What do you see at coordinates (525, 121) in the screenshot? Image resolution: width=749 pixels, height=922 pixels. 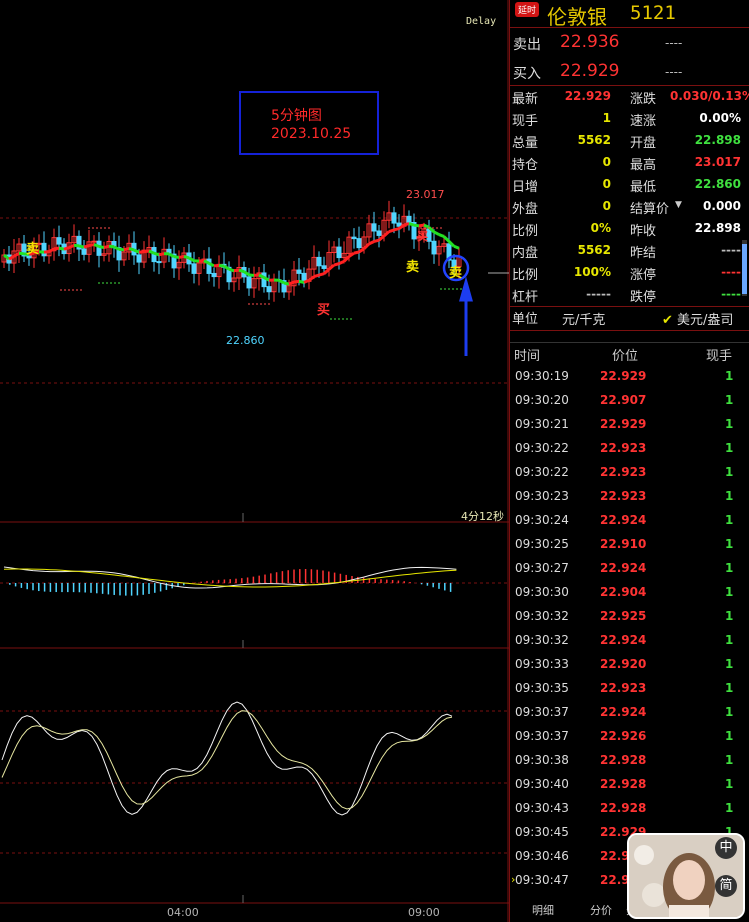 I see `stat-label: 现手` at bounding box center [525, 121].